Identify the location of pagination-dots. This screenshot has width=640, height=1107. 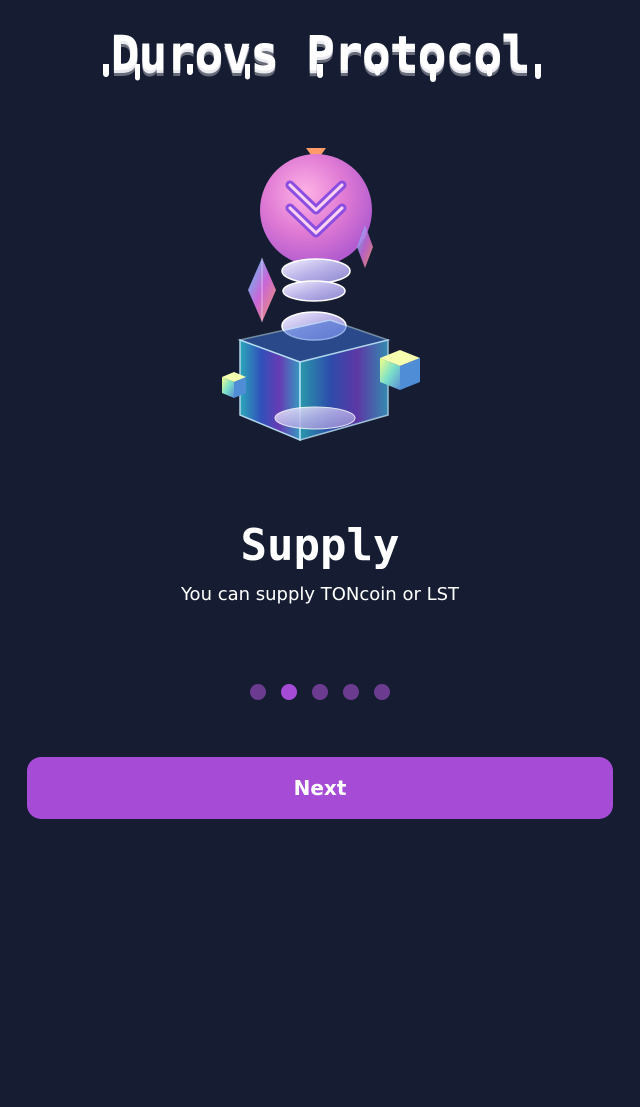
(320, 692).